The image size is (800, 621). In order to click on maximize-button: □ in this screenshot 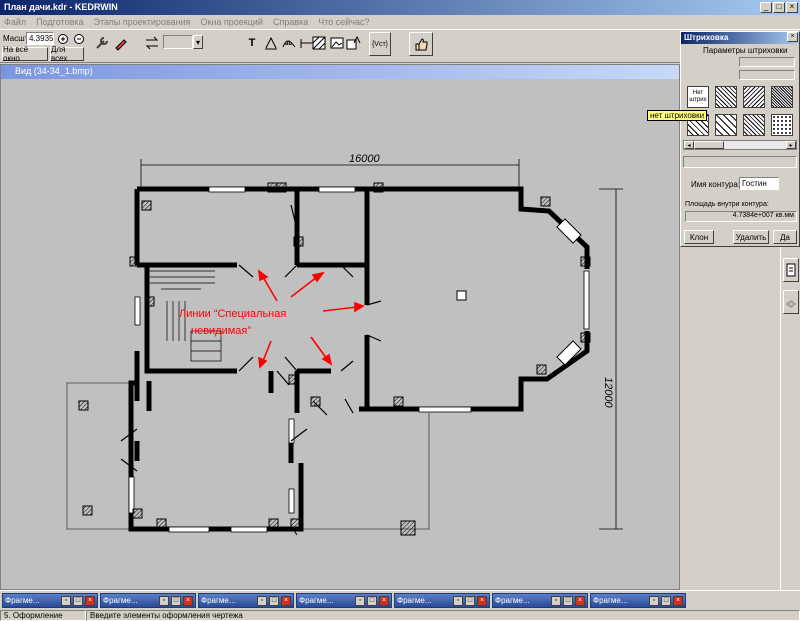, I will do `click(779, 7)`.